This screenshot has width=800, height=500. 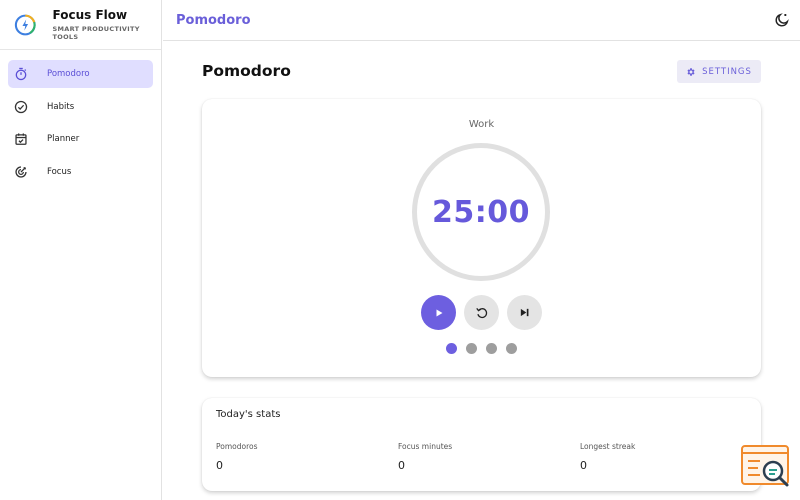 I want to click on play-icon, so click(x=439, y=312).